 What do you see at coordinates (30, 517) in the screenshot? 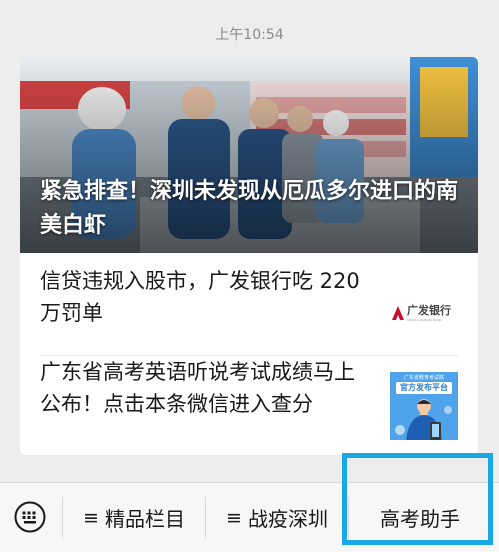
I see `keyboard-icon` at bounding box center [30, 517].